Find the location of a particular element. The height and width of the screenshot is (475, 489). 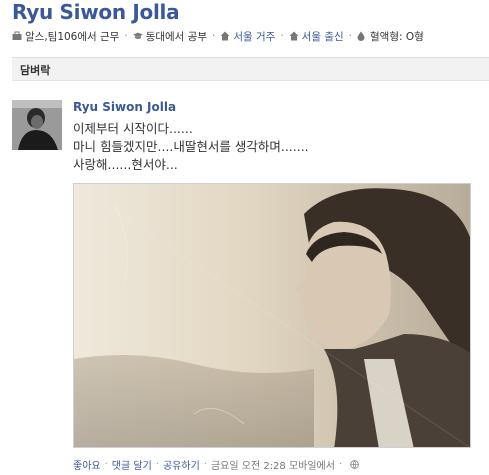

info-from-text: 서울 출신 is located at coordinates (323, 36).